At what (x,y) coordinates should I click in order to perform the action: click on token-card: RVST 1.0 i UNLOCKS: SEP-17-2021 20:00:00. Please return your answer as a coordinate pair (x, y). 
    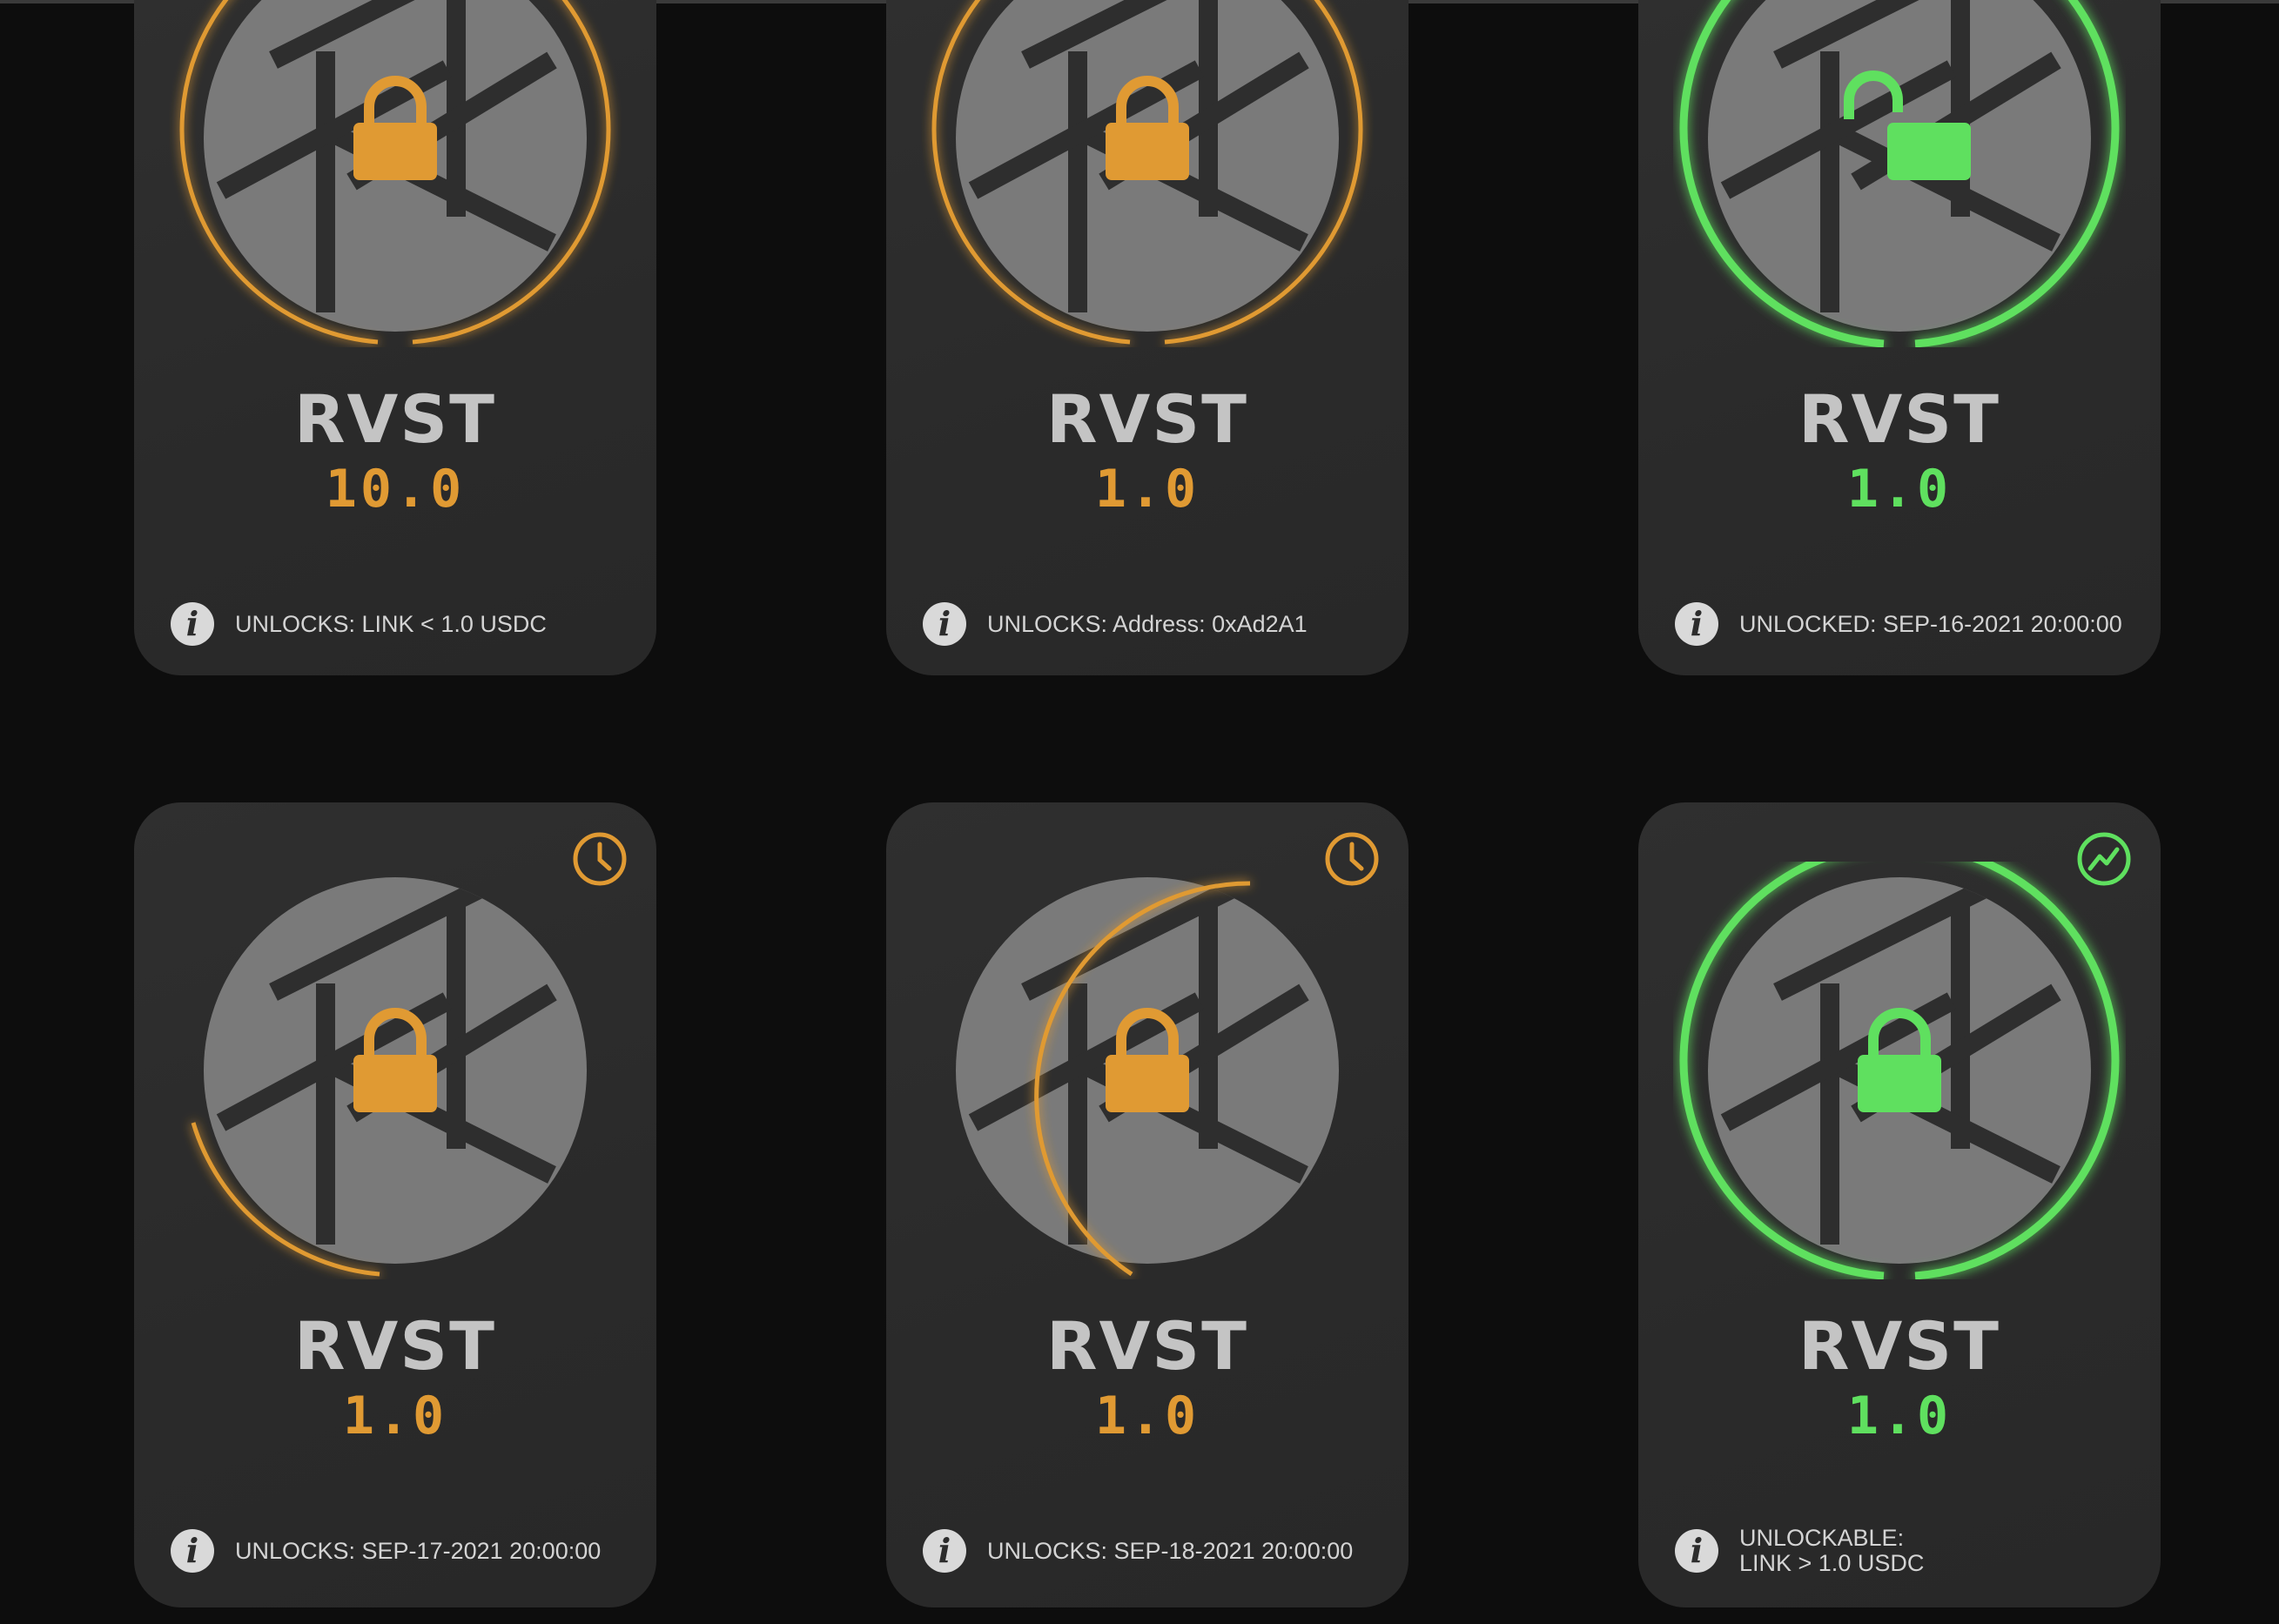
    Looking at the image, I should click on (395, 1204).